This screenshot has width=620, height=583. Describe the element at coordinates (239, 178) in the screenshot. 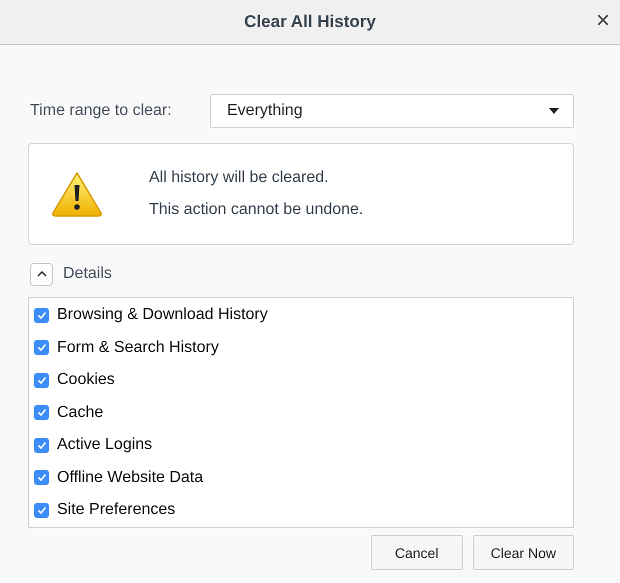

I see `warning-text: All history will be cleared.` at that location.